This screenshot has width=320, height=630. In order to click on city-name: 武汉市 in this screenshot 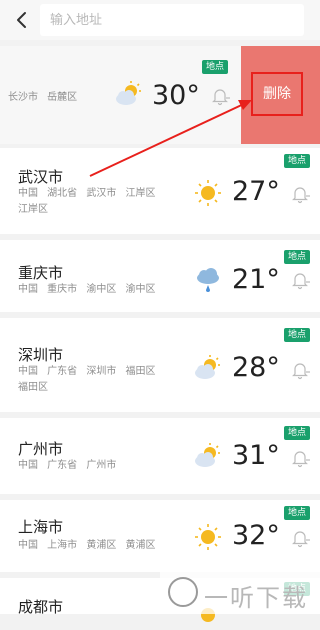, I will do `click(41, 177)`.